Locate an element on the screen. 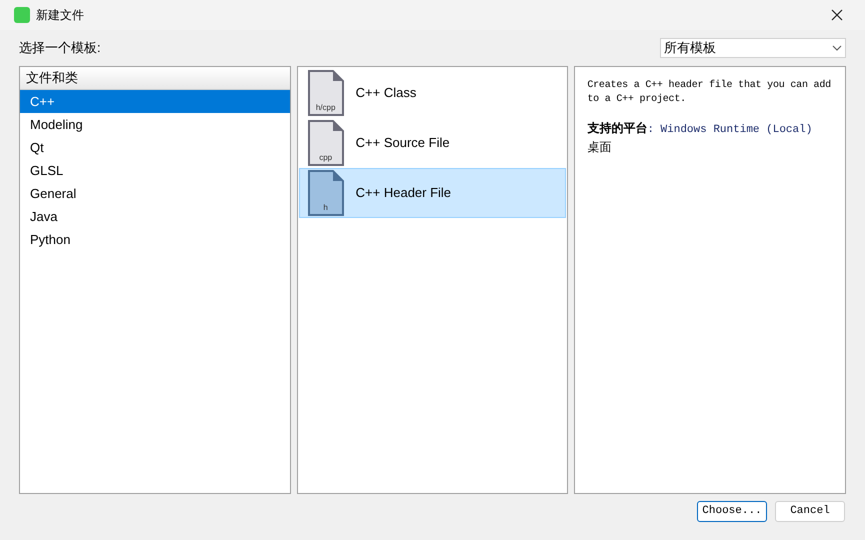 Image resolution: width=865 pixels, height=540 pixels. category-item: Modeling is located at coordinates (155, 124).